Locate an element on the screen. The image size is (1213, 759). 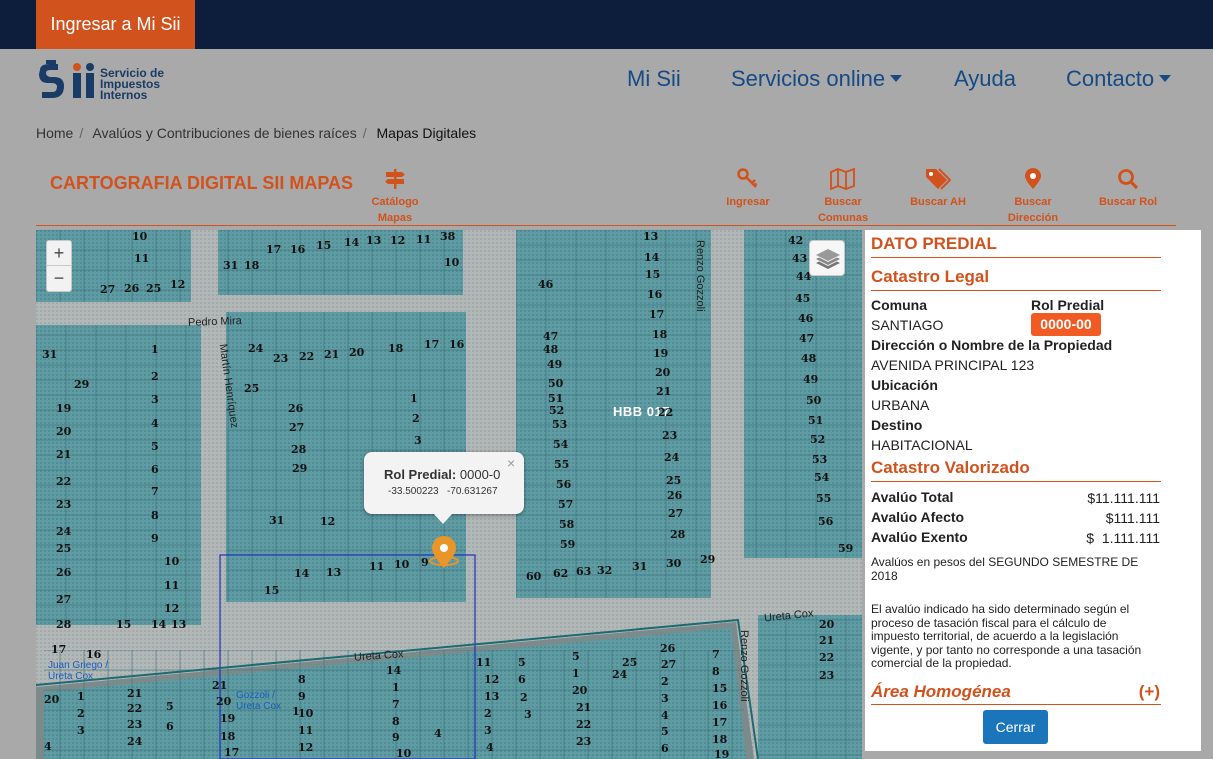
signpost-icon is located at coordinates (395, 179).